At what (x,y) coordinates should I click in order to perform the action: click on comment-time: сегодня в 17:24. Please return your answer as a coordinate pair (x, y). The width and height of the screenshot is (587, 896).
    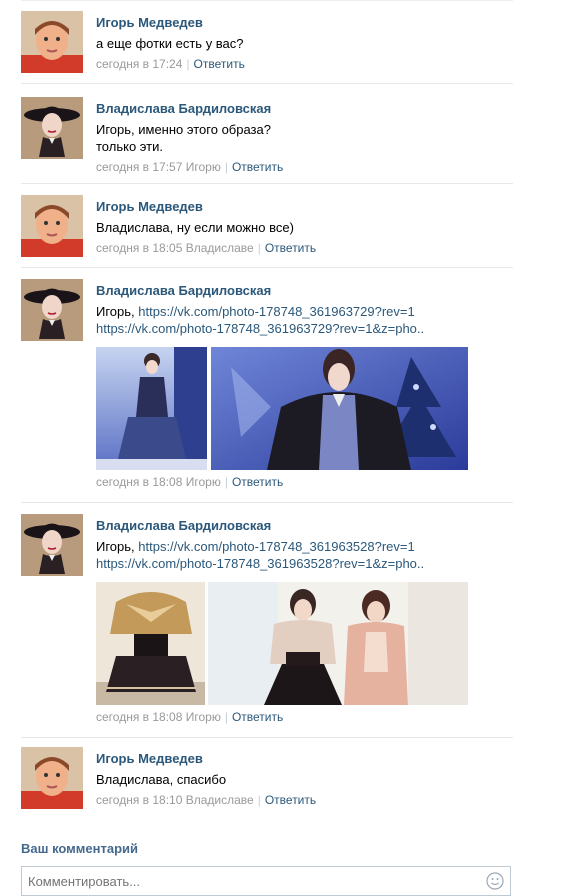
    Looking at the image, I should click on (139, 64).